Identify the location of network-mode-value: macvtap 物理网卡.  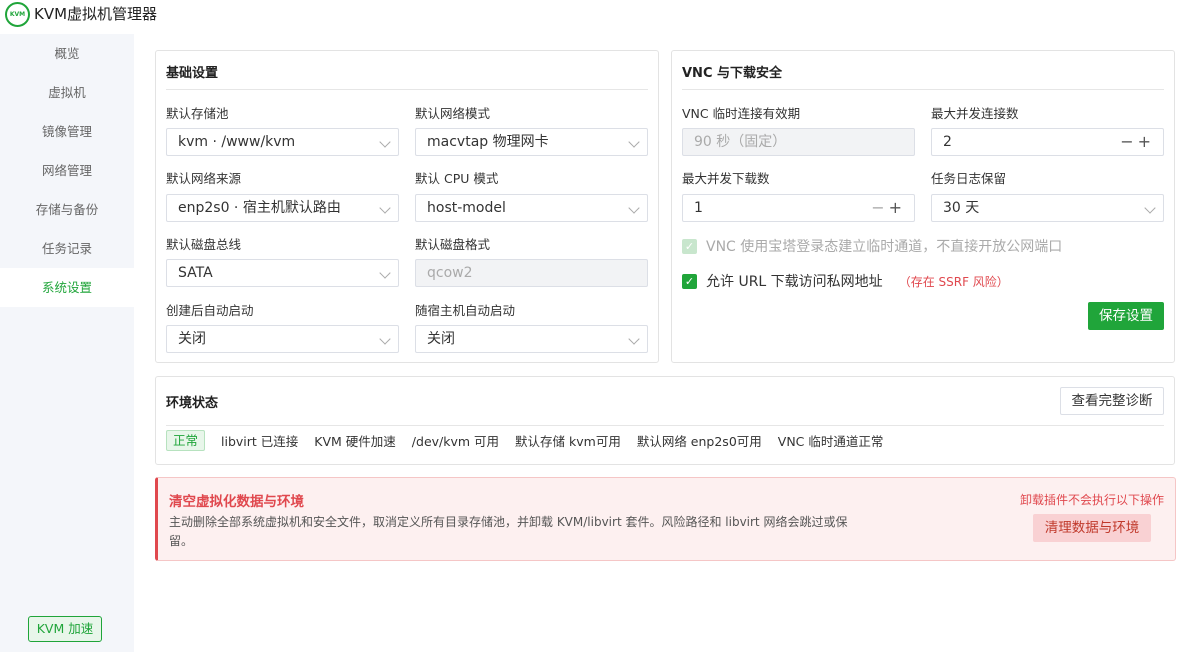
(488, 142).